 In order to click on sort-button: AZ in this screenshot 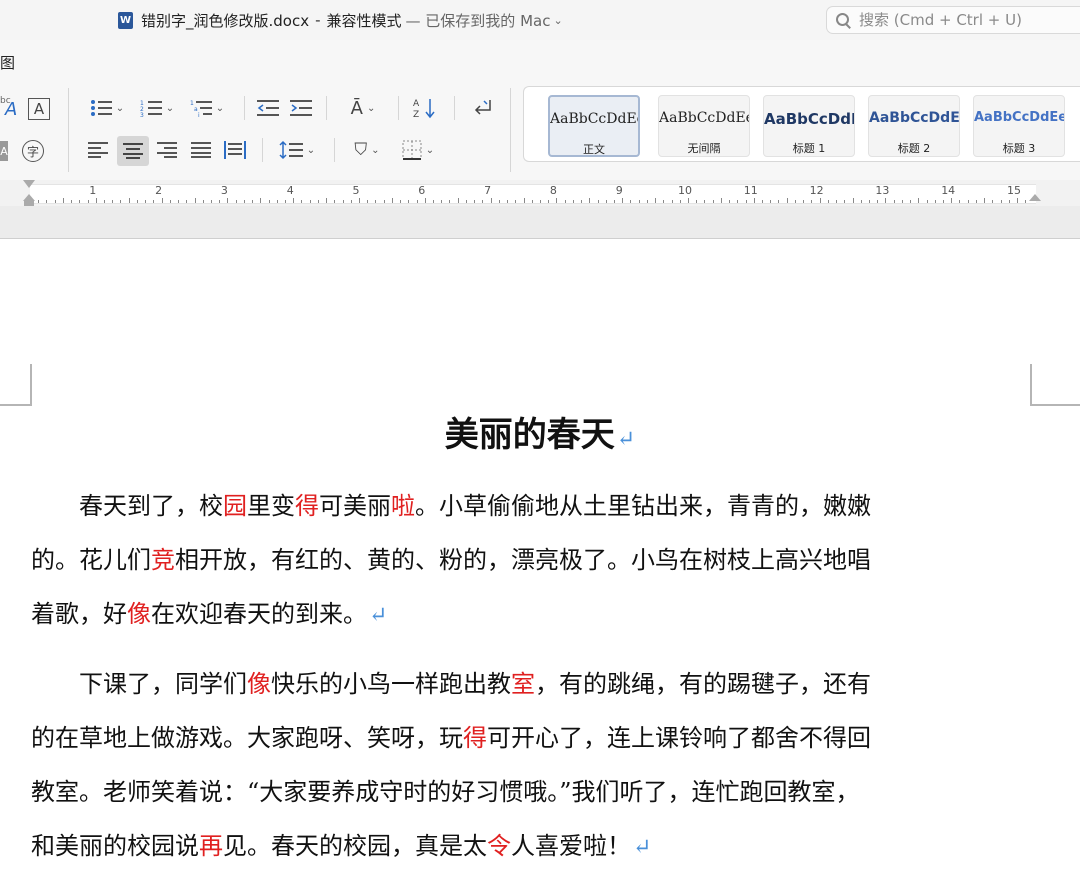, I will do `click(425, 108)`.